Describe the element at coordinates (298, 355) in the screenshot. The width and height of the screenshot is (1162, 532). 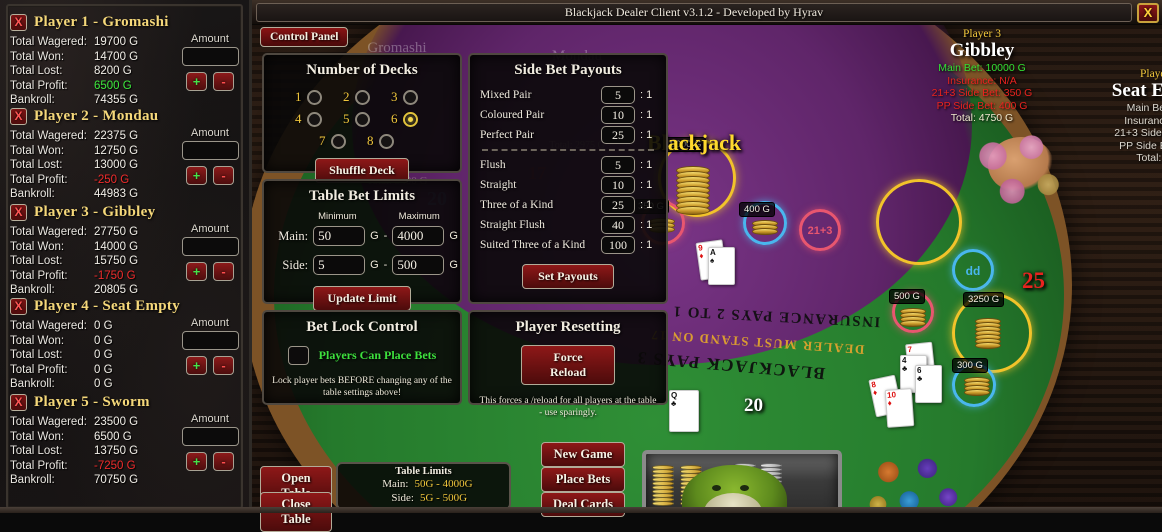
I see `players-can-place-bets-checkbox` at that location.